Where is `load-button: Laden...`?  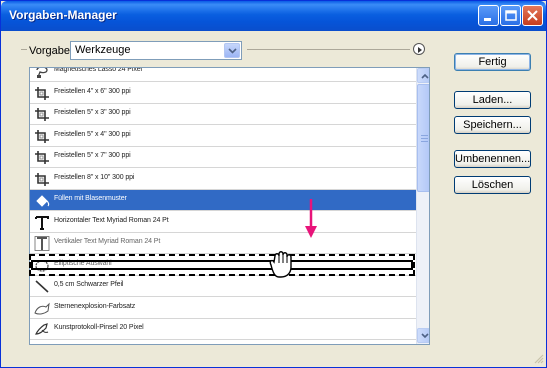
load-button: Laden... is located at coordinates (492, 100).